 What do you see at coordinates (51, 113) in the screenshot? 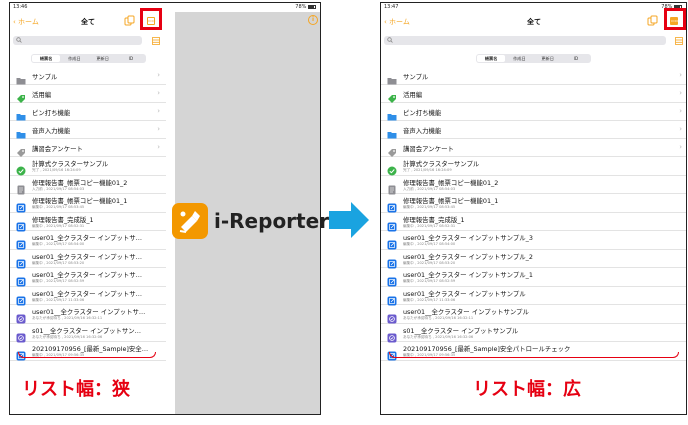
I see `folder-label: ピン打ち機能` at bounding box center [51, 113].